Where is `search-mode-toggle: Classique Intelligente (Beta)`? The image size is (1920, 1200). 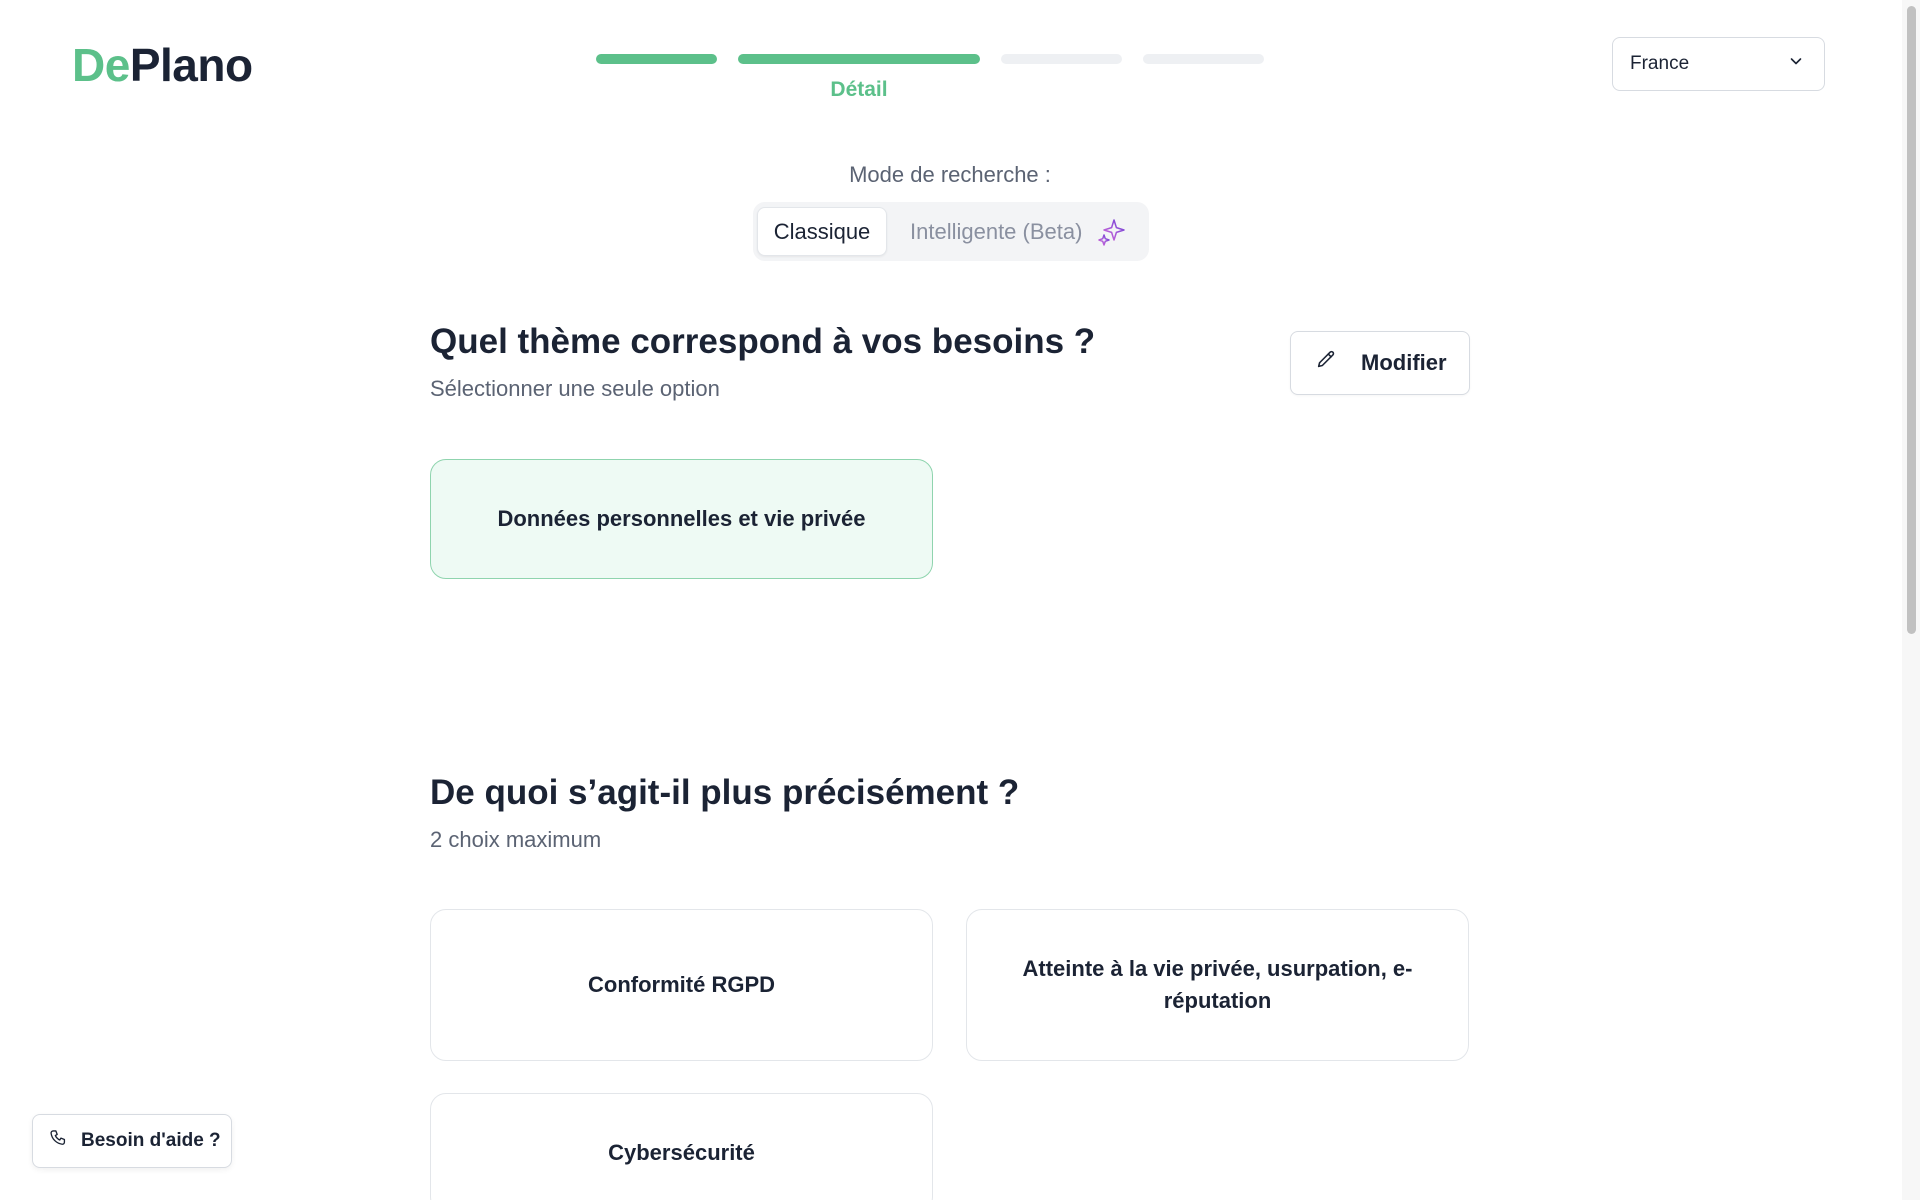 search-mode-toggle: Classique Intelligente (Beta) is located at coordinates (951, 231).